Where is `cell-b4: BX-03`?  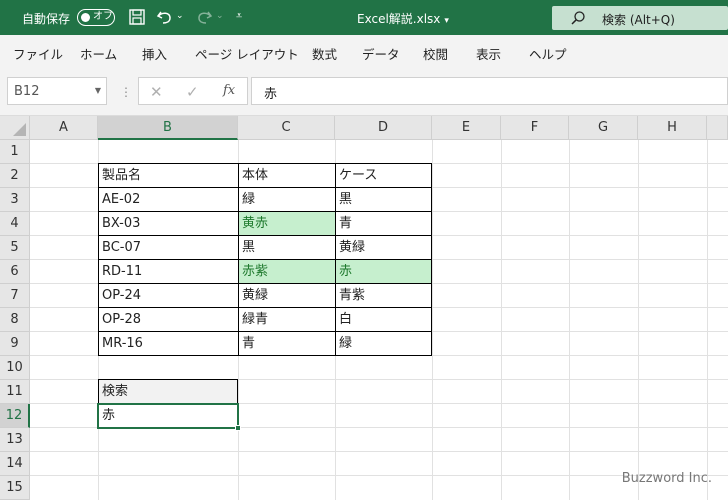 cell-b4: BX-03 is located at coordinates (168, 224).